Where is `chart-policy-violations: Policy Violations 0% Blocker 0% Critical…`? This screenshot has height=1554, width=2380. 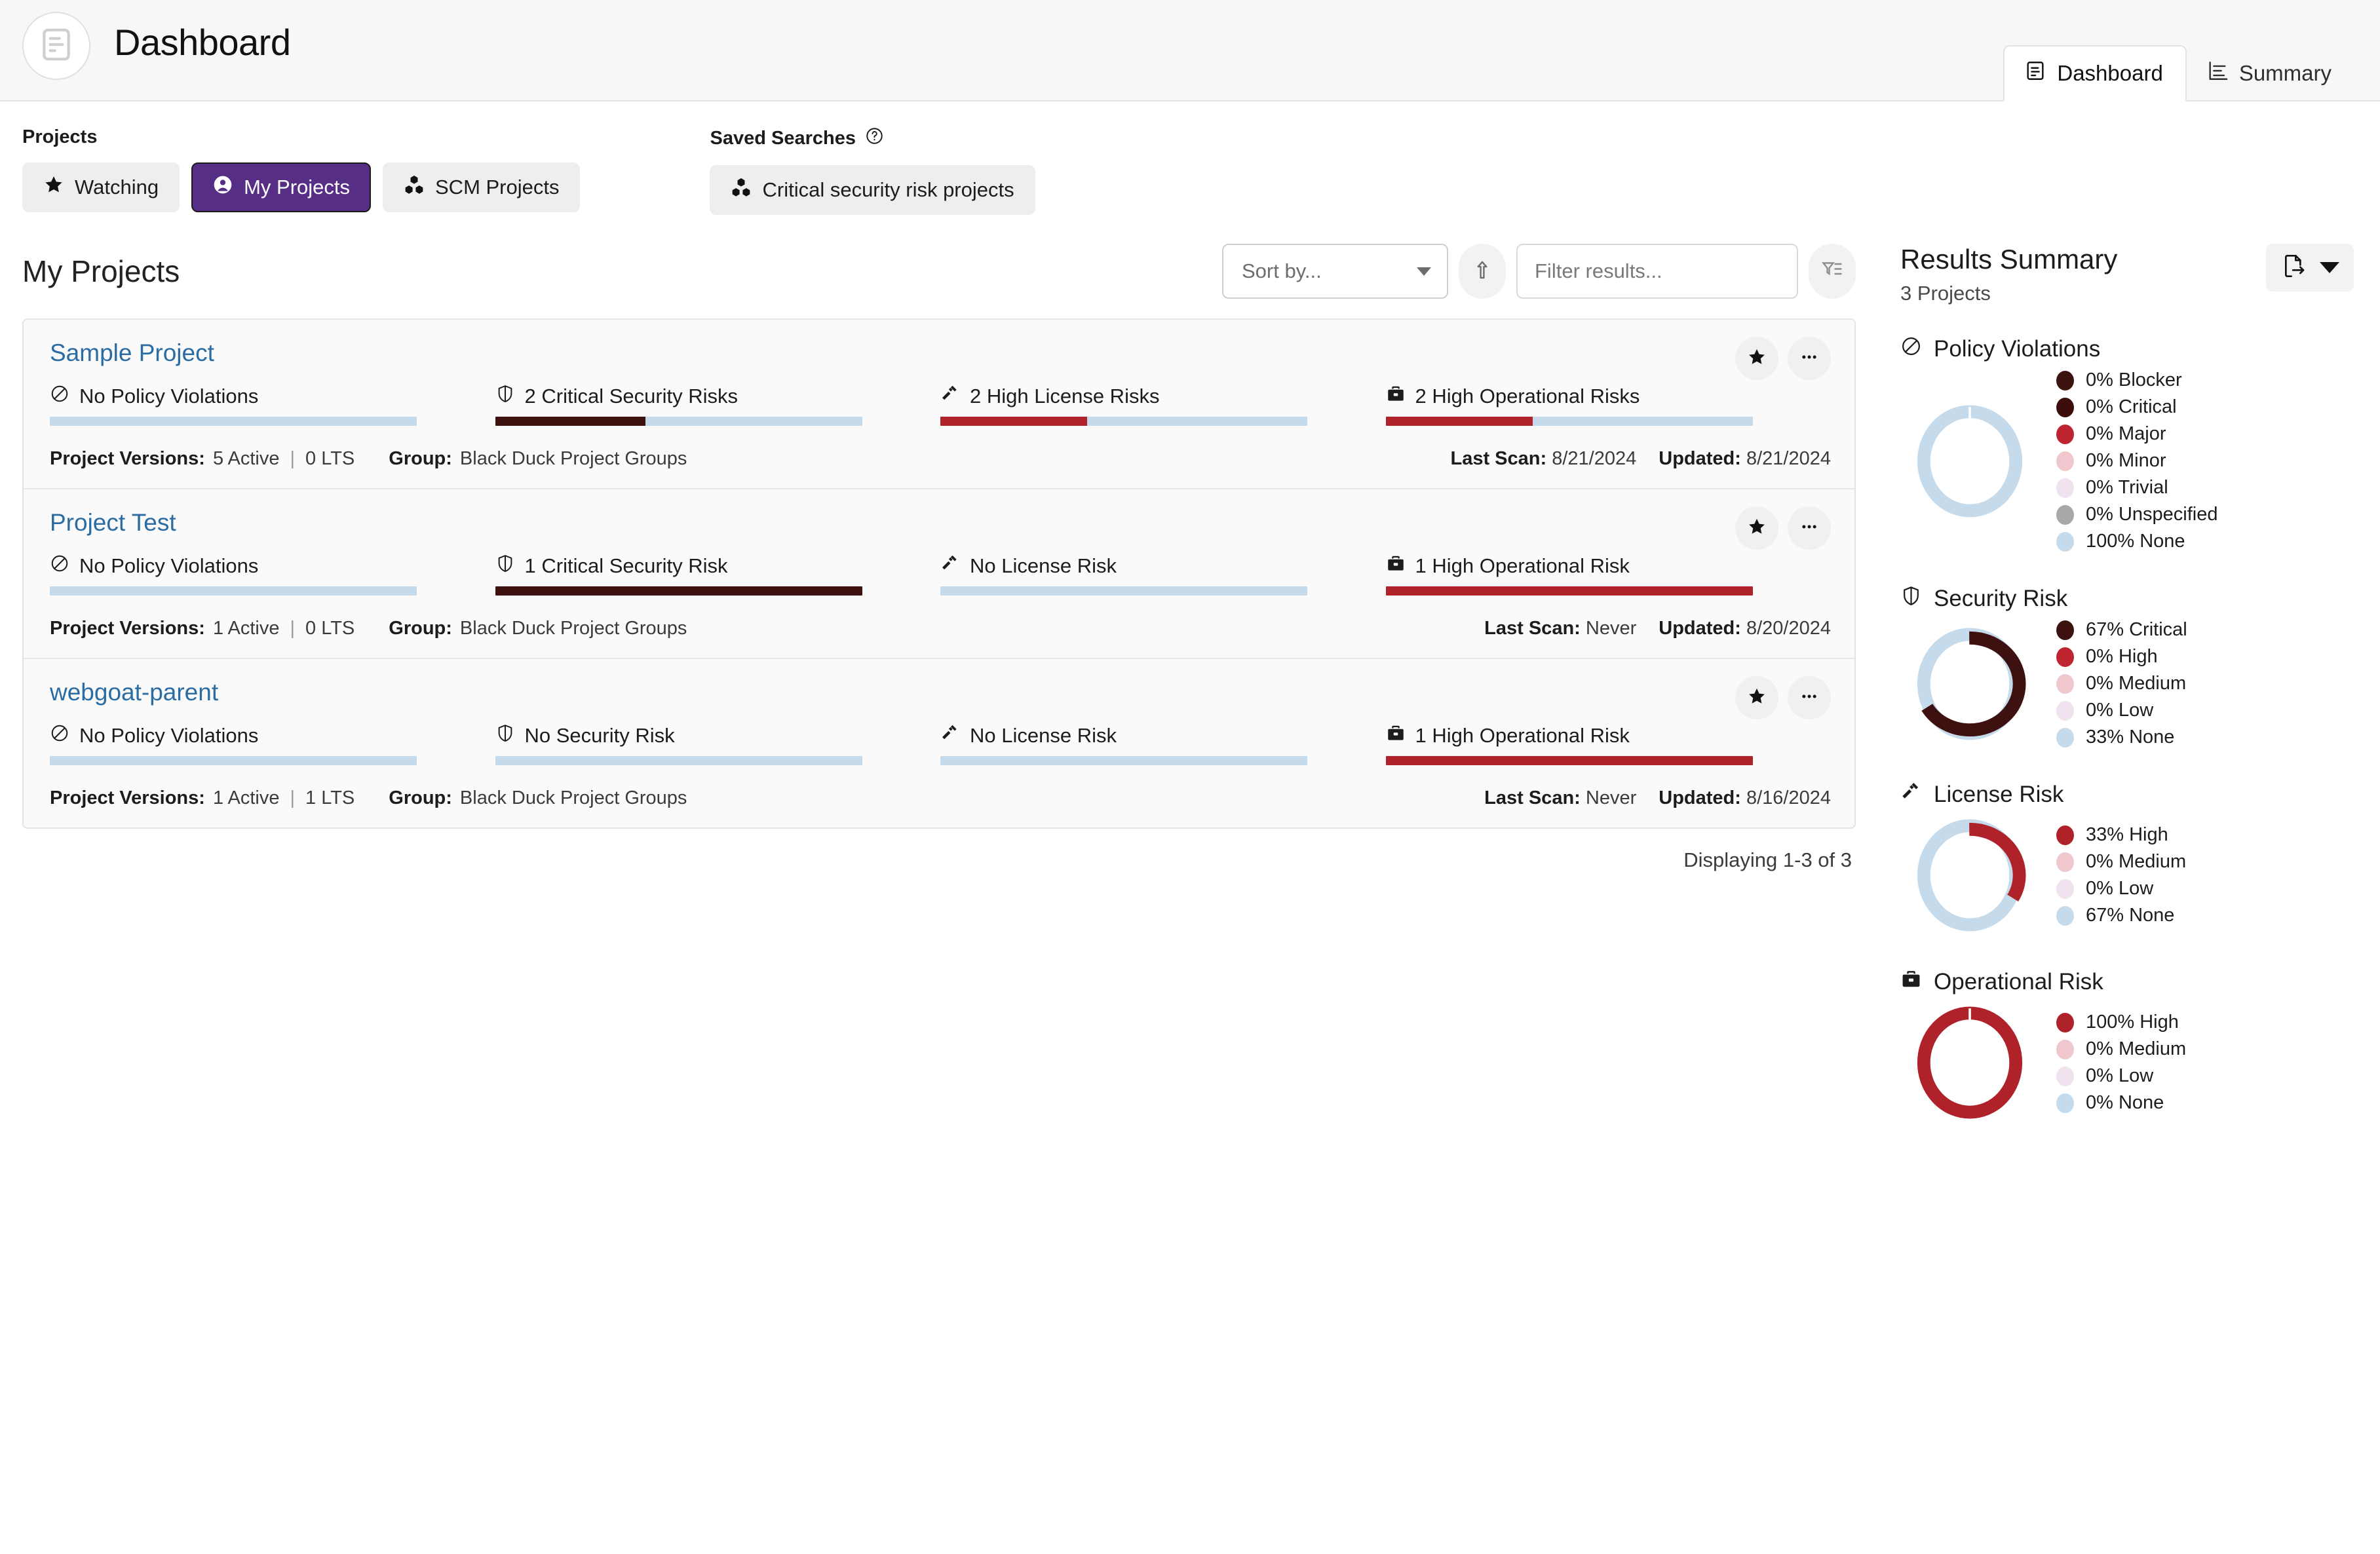 chart-policy-violations: Policy Violations 0% Blocker 0% Critical… is located at coordinates (2127, 445).